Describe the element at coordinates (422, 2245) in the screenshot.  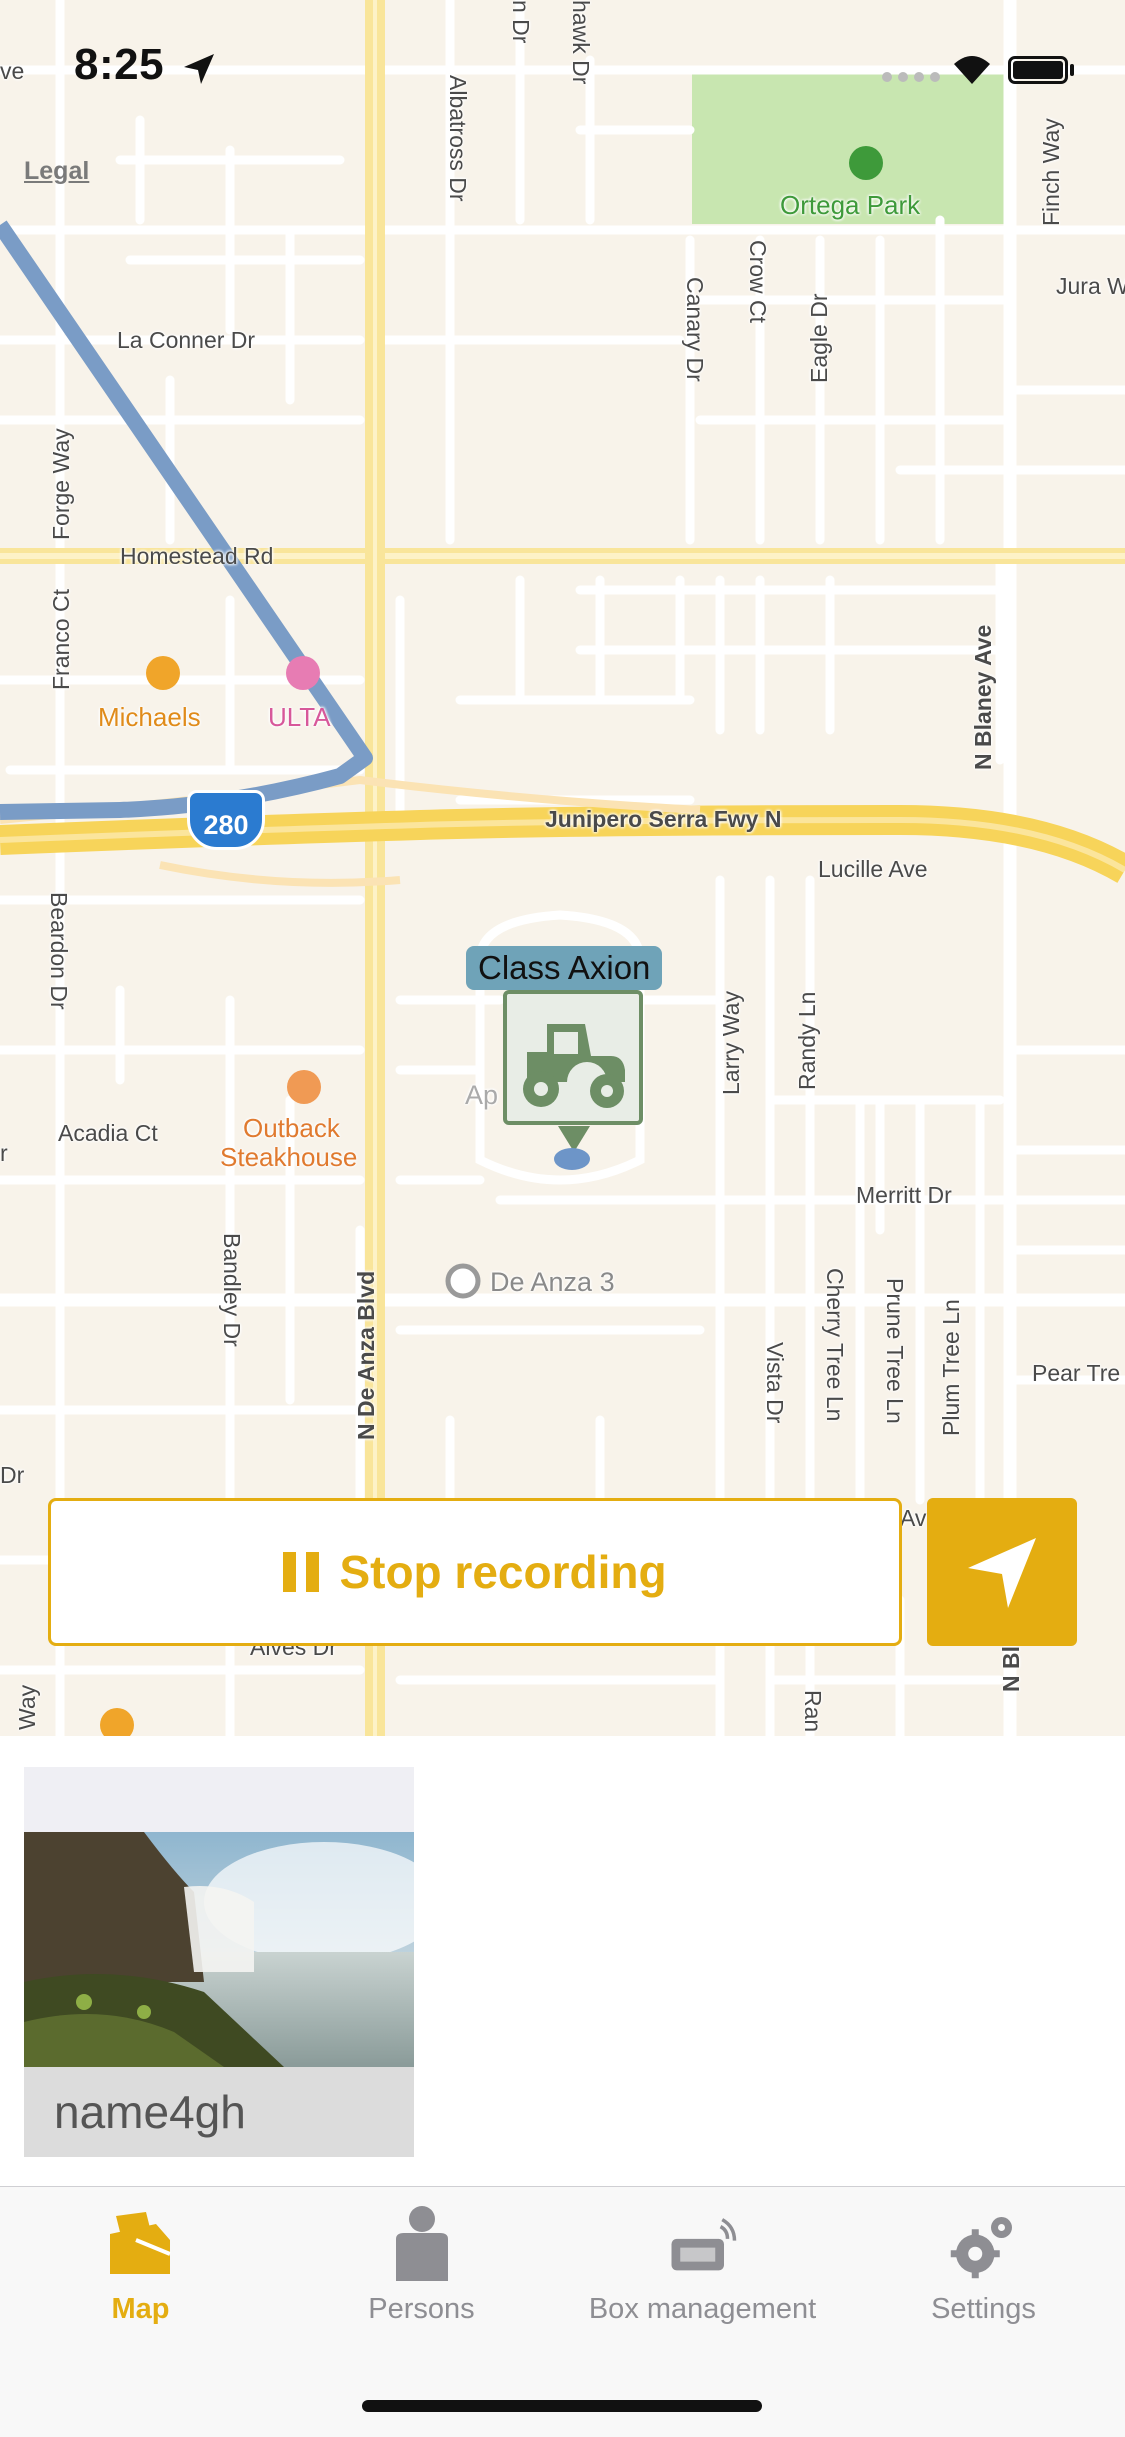
I see `person-icon` at that location.